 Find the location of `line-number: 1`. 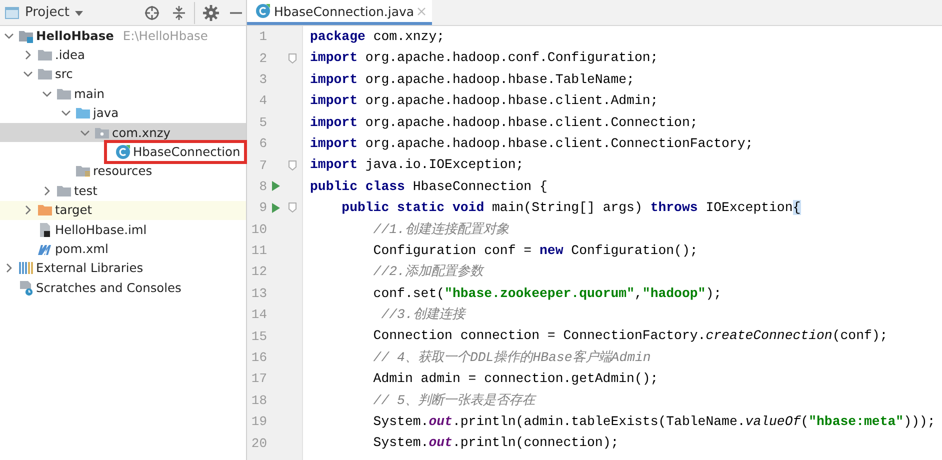

line-number: 1 is located at coordinates (262, 36).